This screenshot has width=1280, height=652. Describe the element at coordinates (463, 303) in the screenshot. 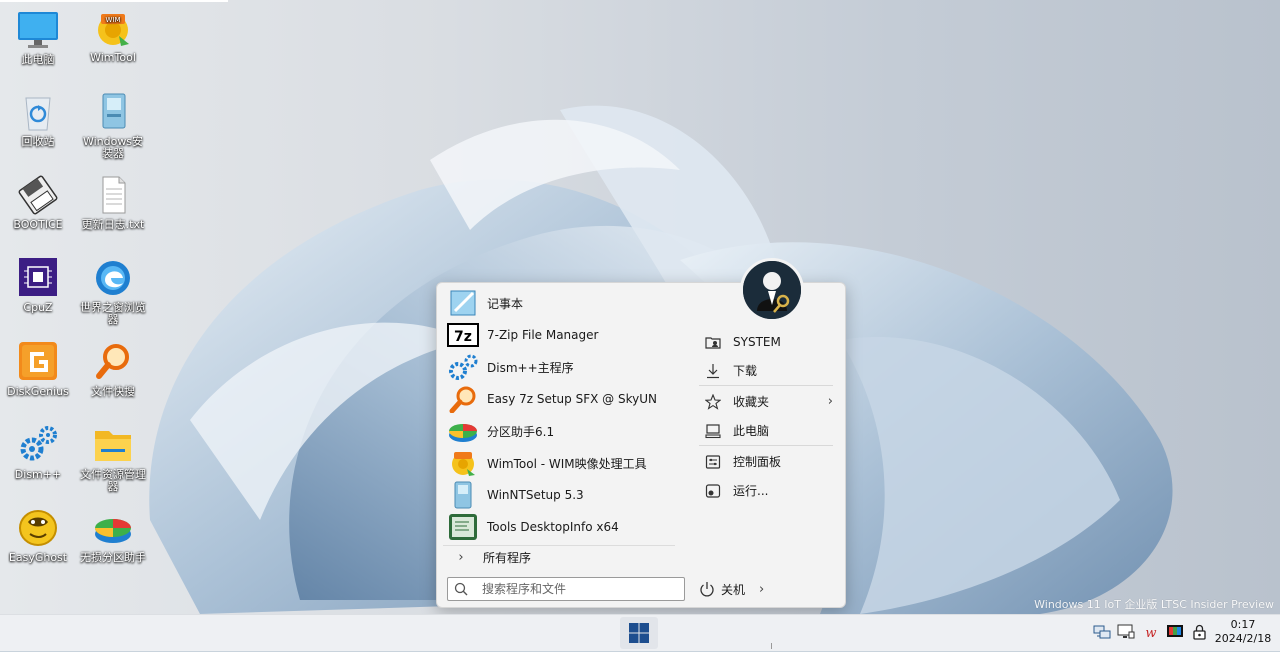

I see `notepad-icon` at that location.